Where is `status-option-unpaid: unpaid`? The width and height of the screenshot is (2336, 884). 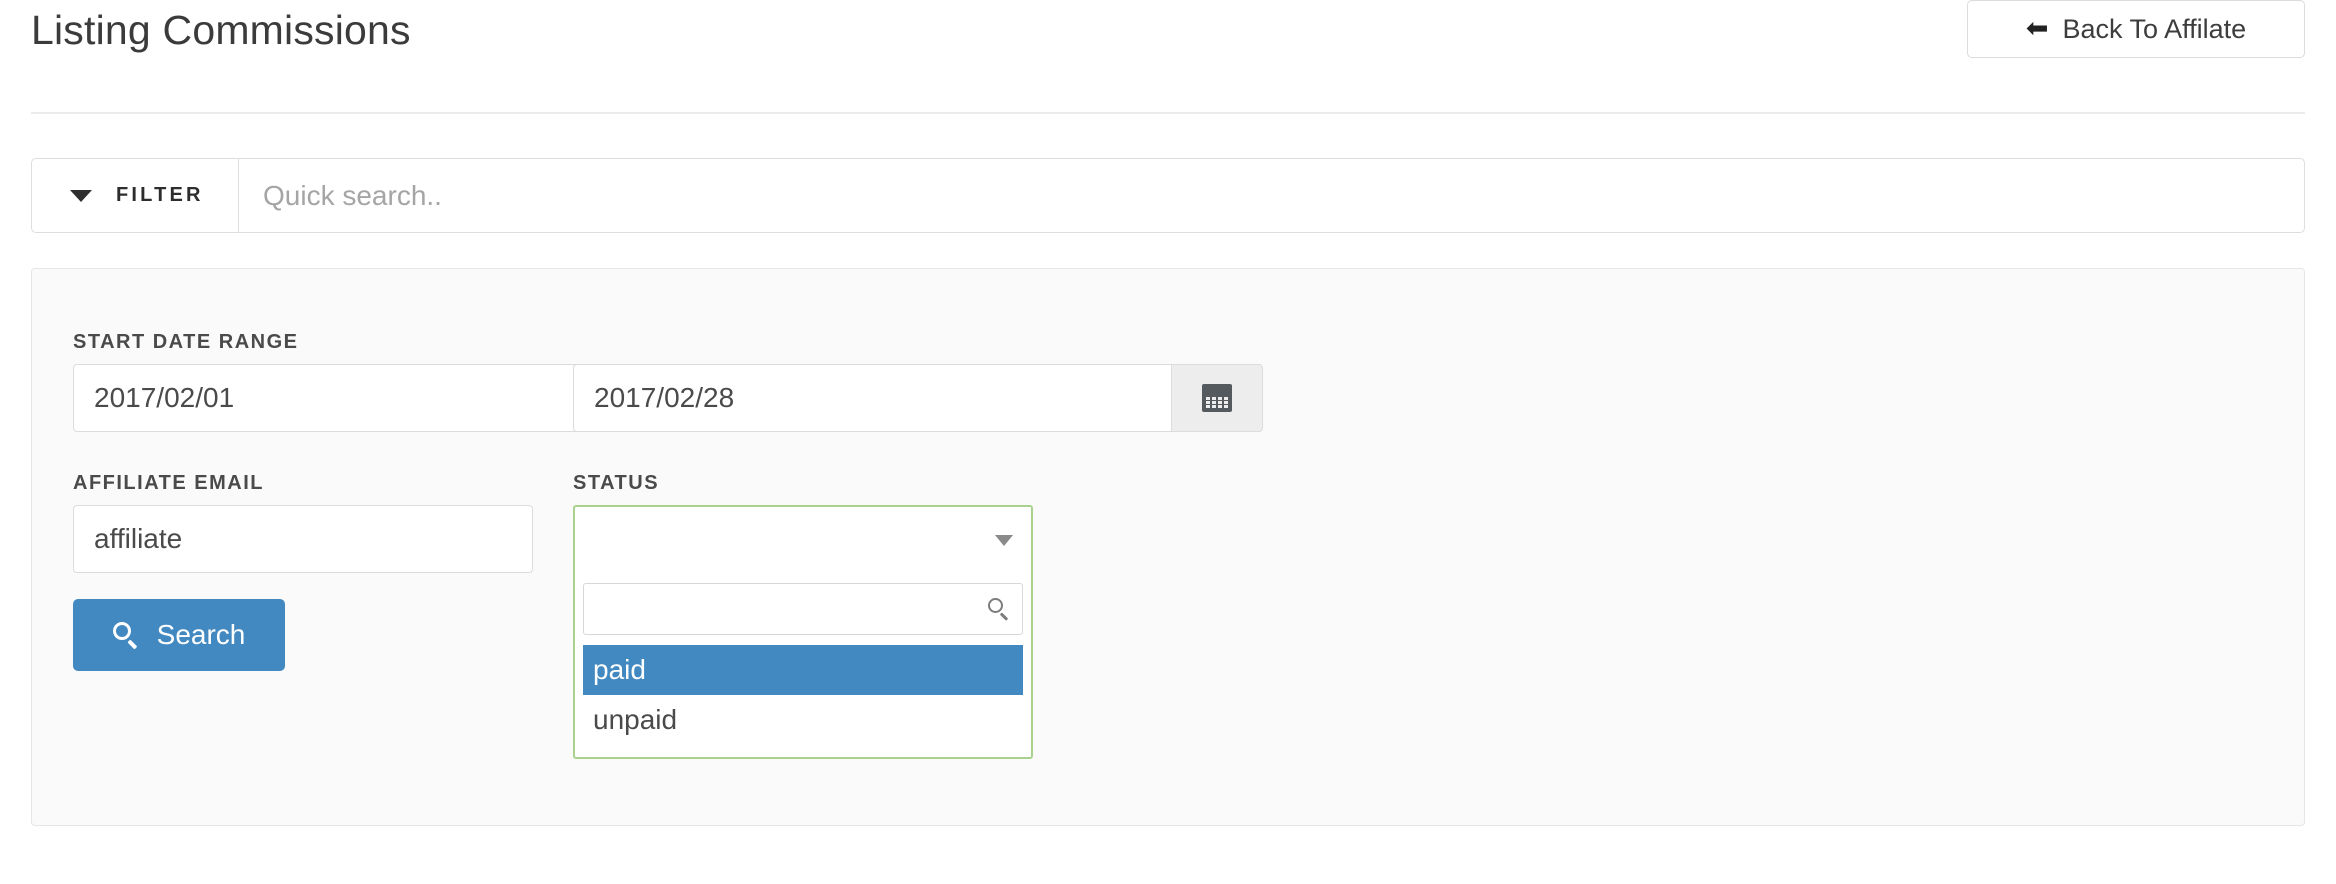 status-option-unpaid: unpaid is located at coordinates (803, 720).